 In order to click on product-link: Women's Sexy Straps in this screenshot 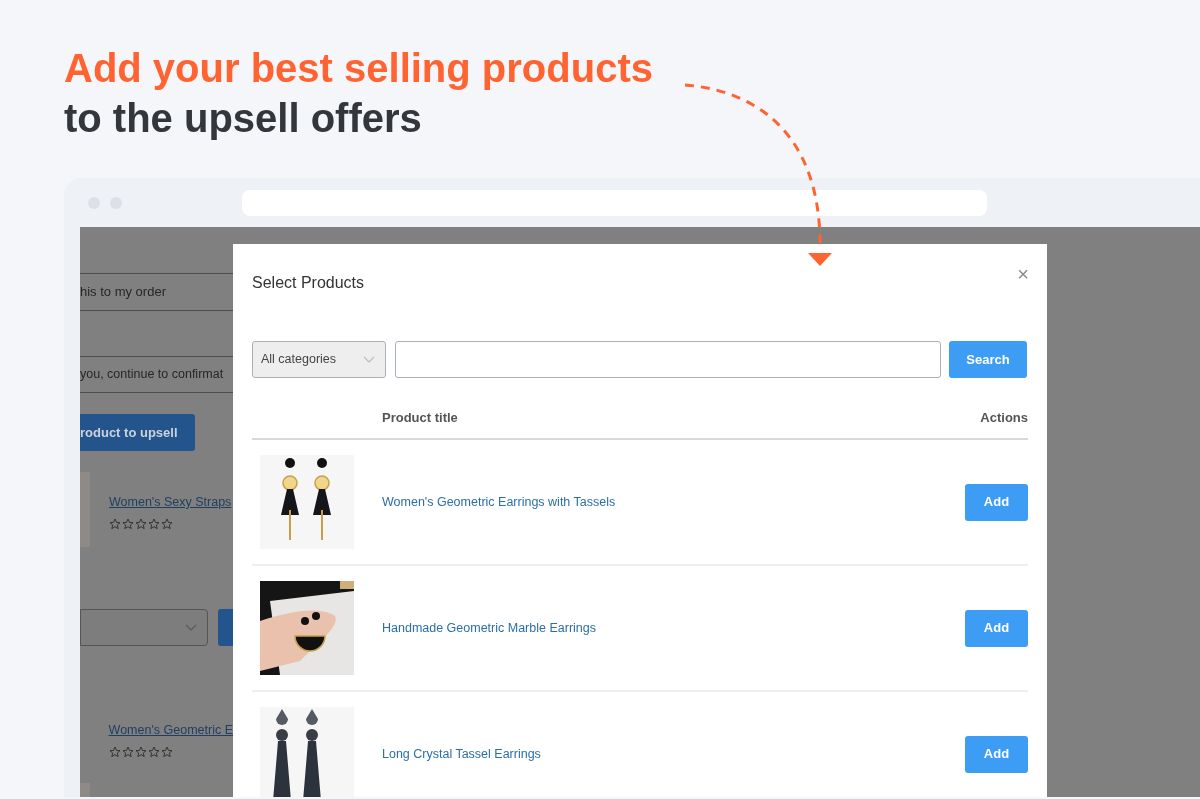, I will do `click(170, 502)`.